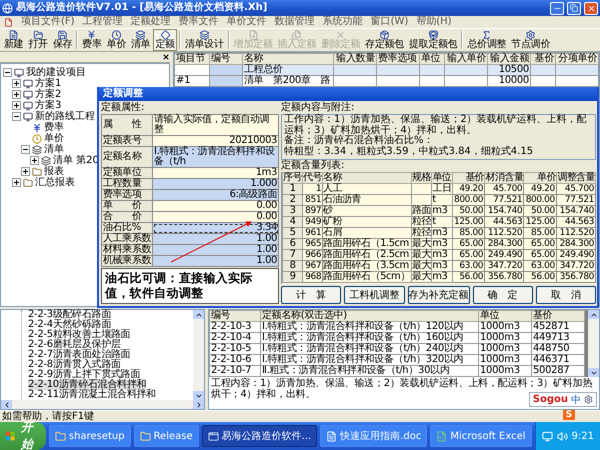  I want to click on dialog-button: 确 定, so click(502, 295).